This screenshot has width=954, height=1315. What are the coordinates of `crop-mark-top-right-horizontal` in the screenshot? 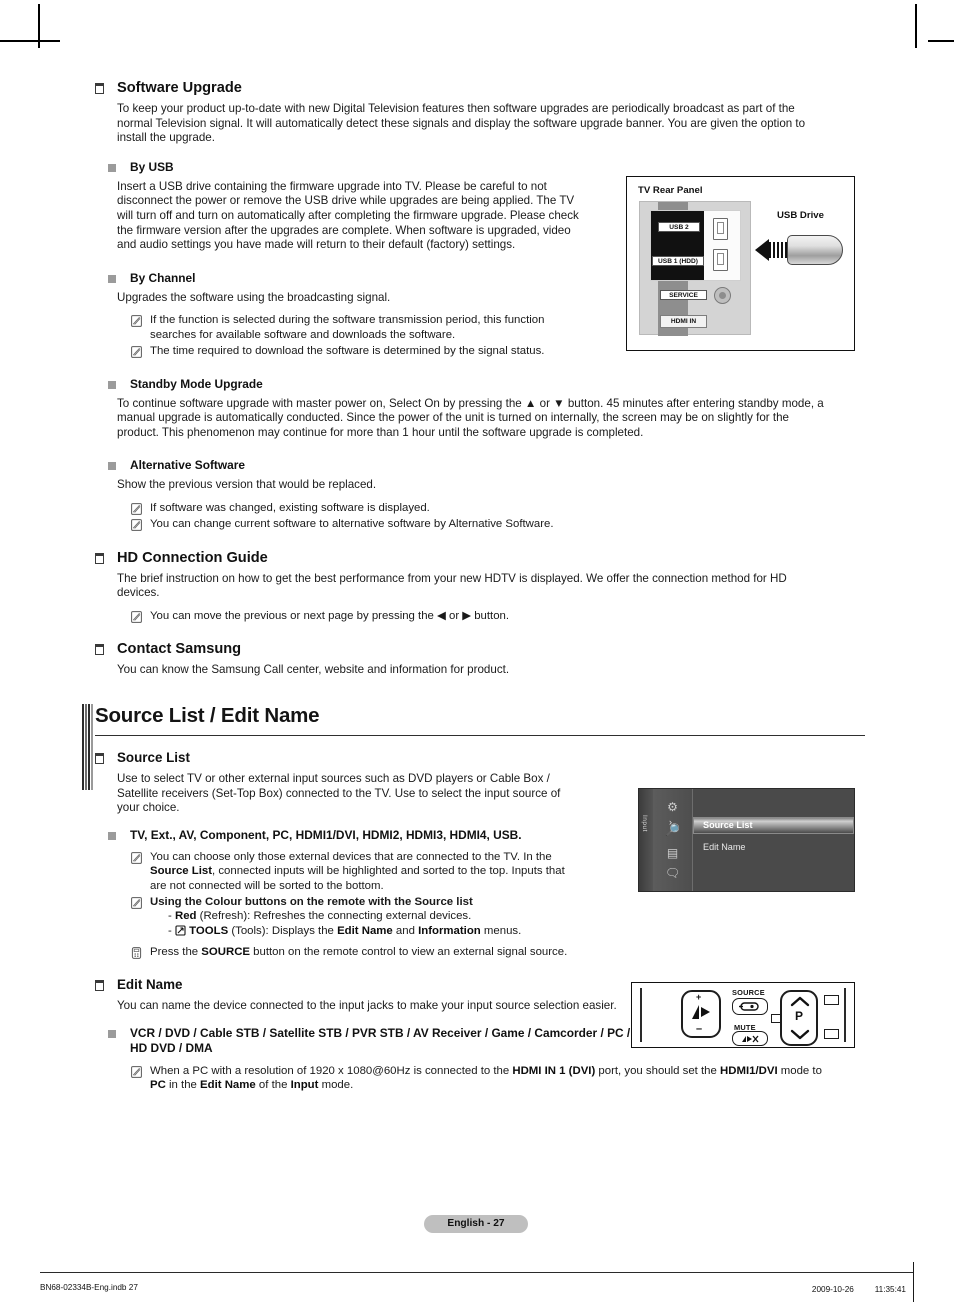 It's located at (941, 41).